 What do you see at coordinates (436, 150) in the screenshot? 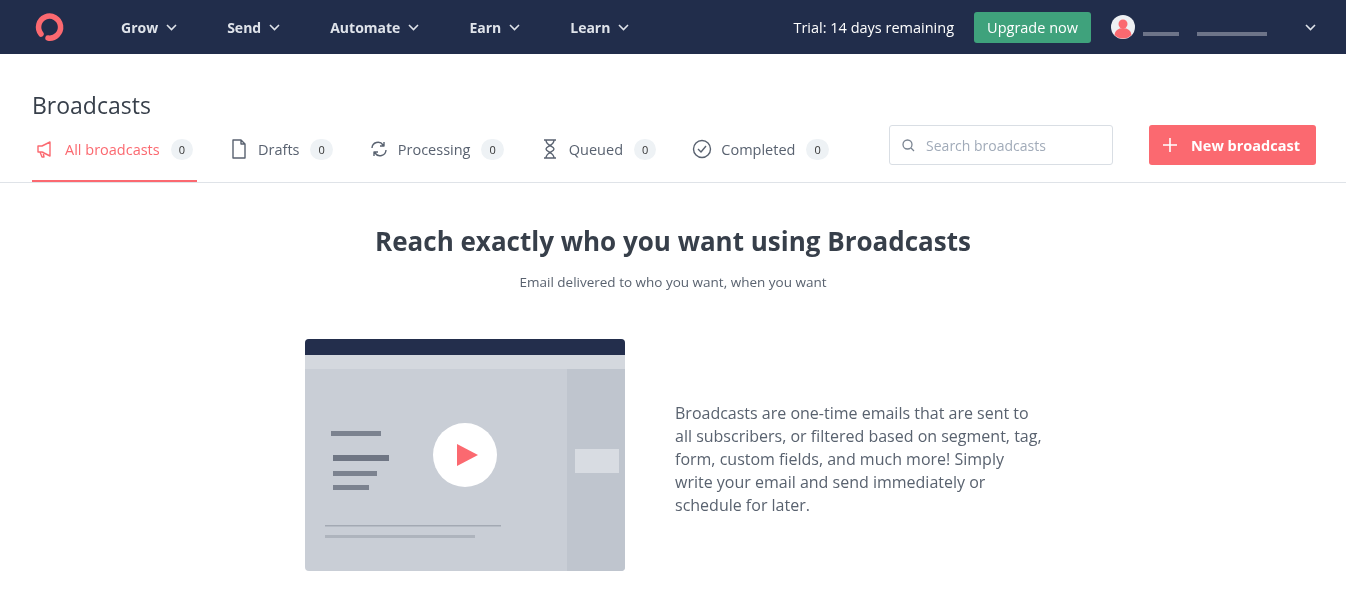
I see `tab: Processing 0` at bounding box center [436, 150].